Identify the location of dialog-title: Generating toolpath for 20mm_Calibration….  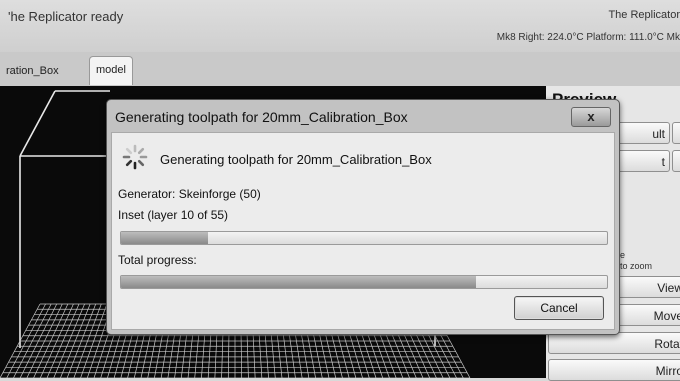
(261, 117).